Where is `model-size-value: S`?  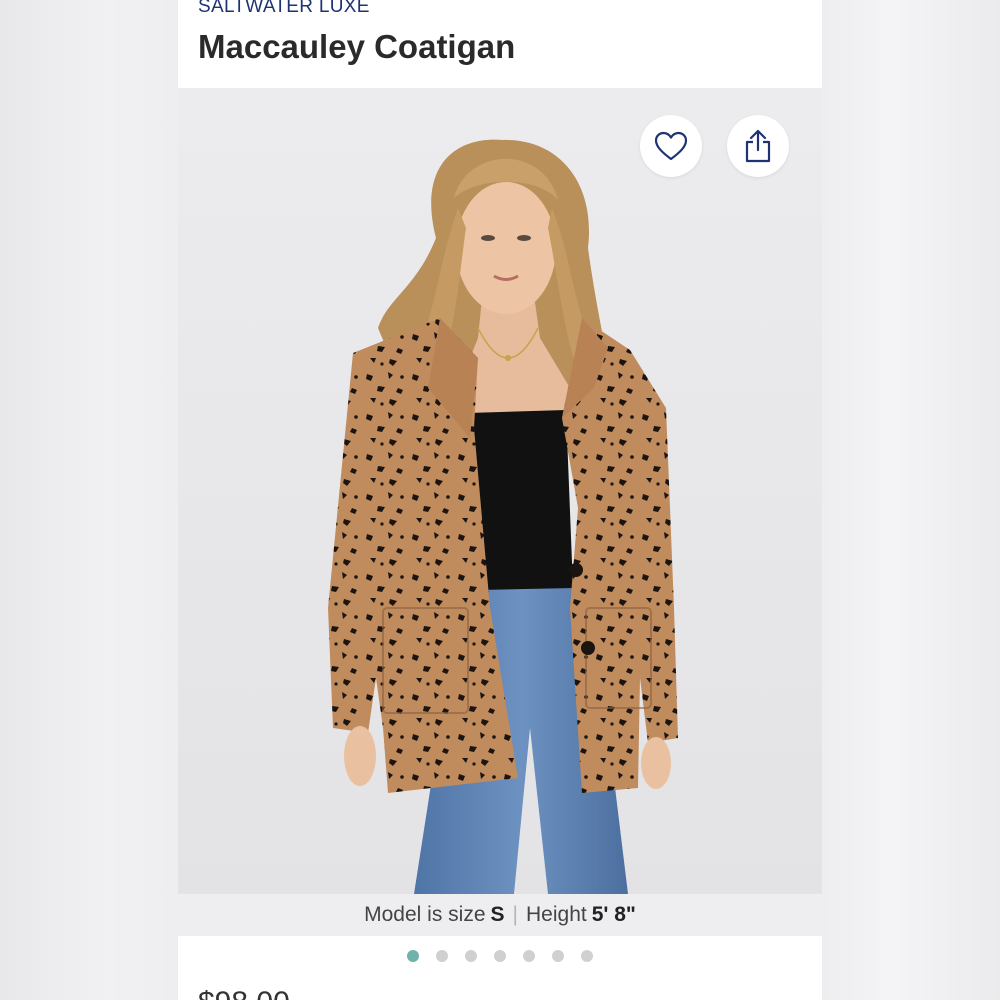
model-size-value: S is located at coordinates (497, 914).